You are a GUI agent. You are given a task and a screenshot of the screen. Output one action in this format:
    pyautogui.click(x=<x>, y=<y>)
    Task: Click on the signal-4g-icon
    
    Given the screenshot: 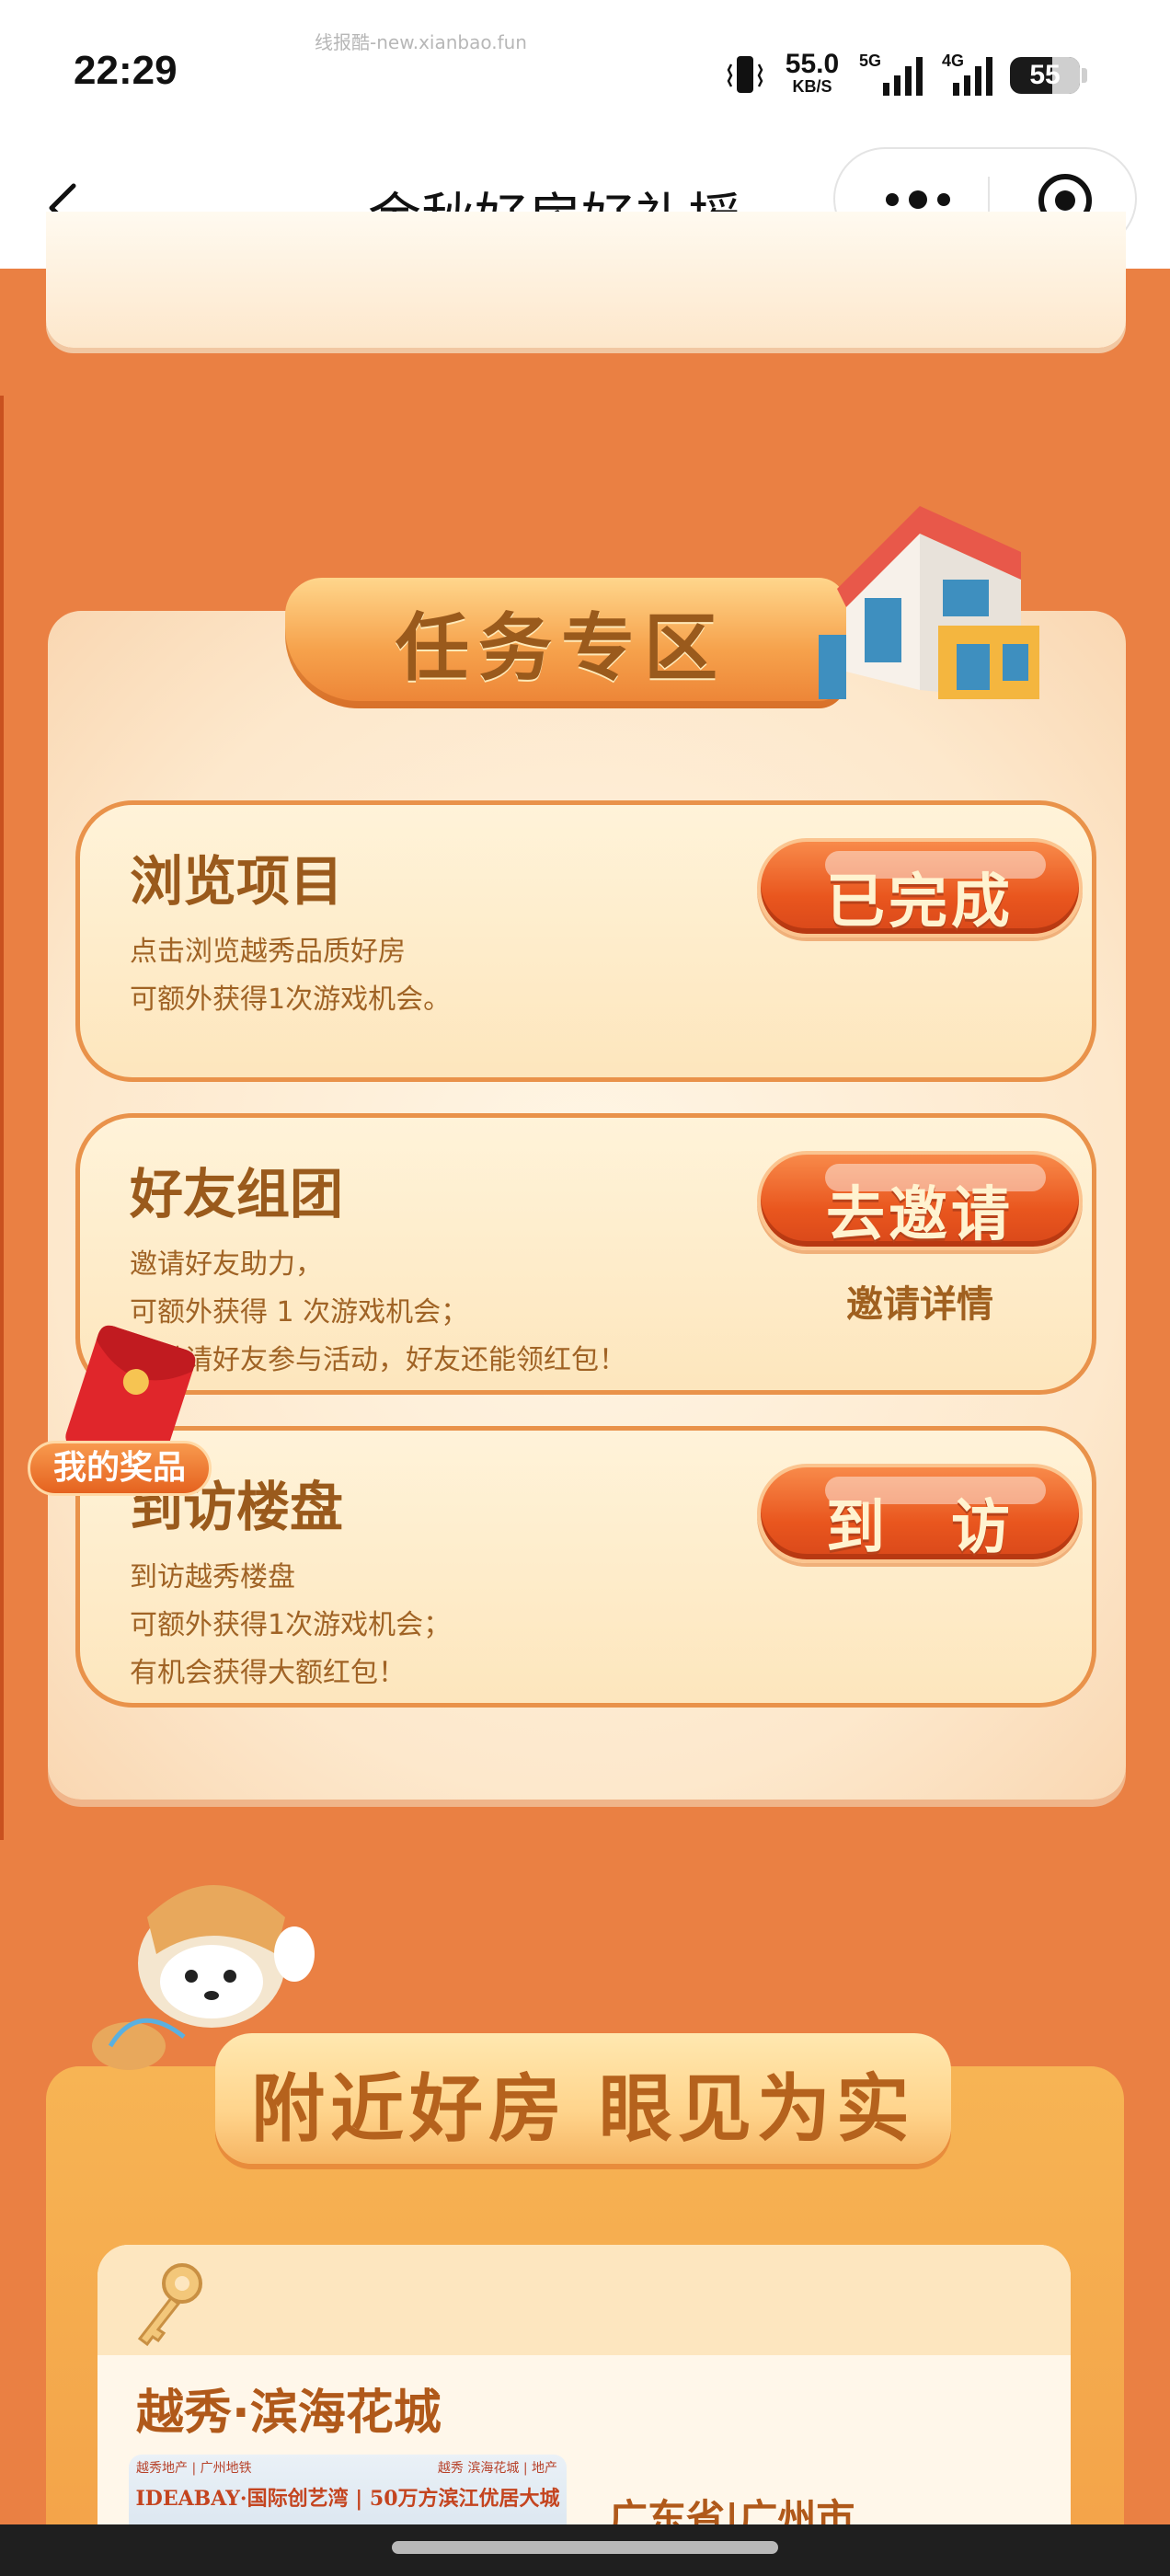 What is the action you would take?
    pyautogui.click(x=972, y=76)
    